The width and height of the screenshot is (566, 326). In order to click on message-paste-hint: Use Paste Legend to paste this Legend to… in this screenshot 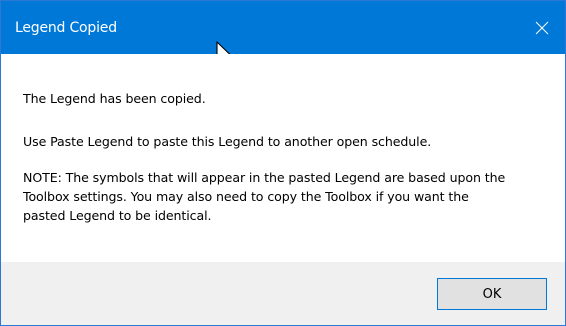, I will do `click(227, 141)`.